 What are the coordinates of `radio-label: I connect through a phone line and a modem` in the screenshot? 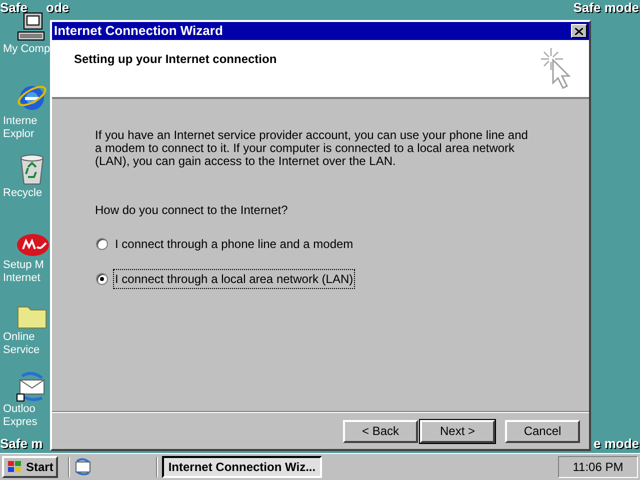 It's located at (234, 244).